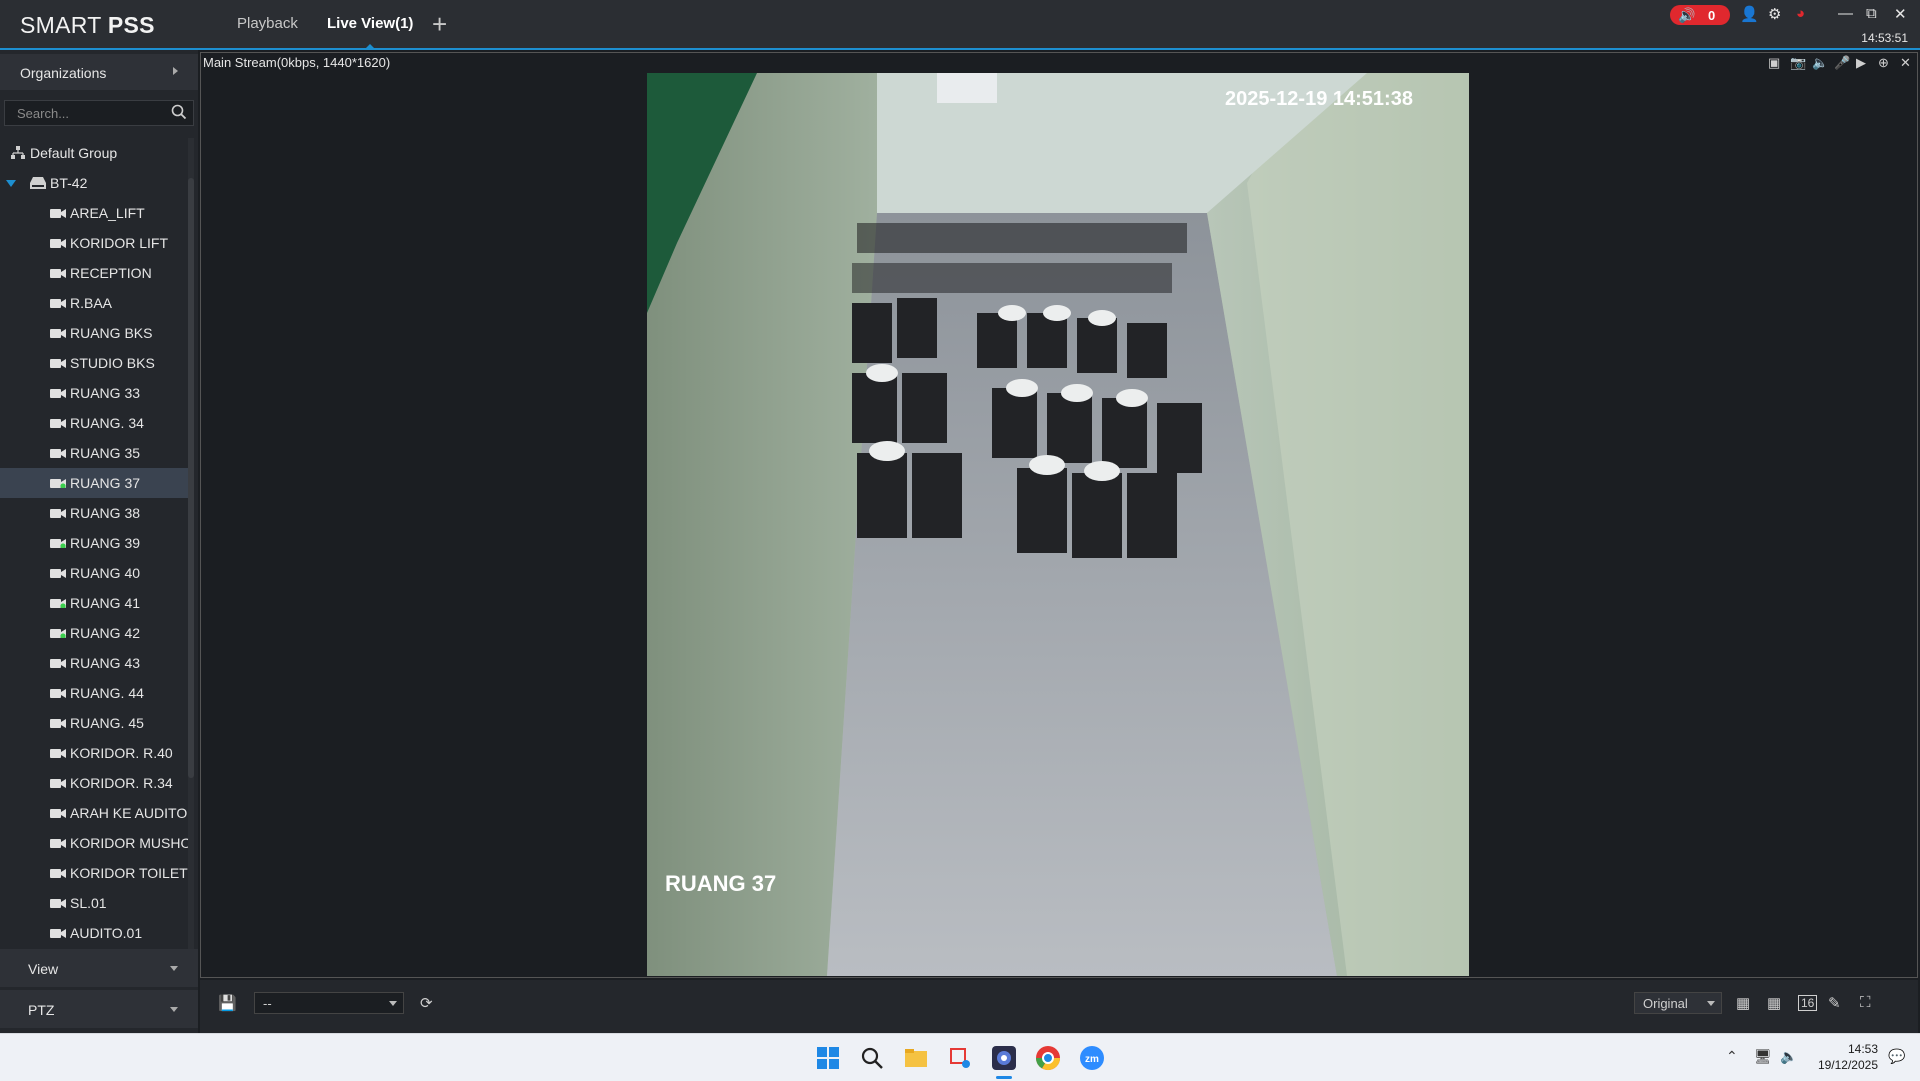 The image size is (1920, 1081). I want to click on tree-camera-item: KORIDOR. R.34, so click(94, 783).